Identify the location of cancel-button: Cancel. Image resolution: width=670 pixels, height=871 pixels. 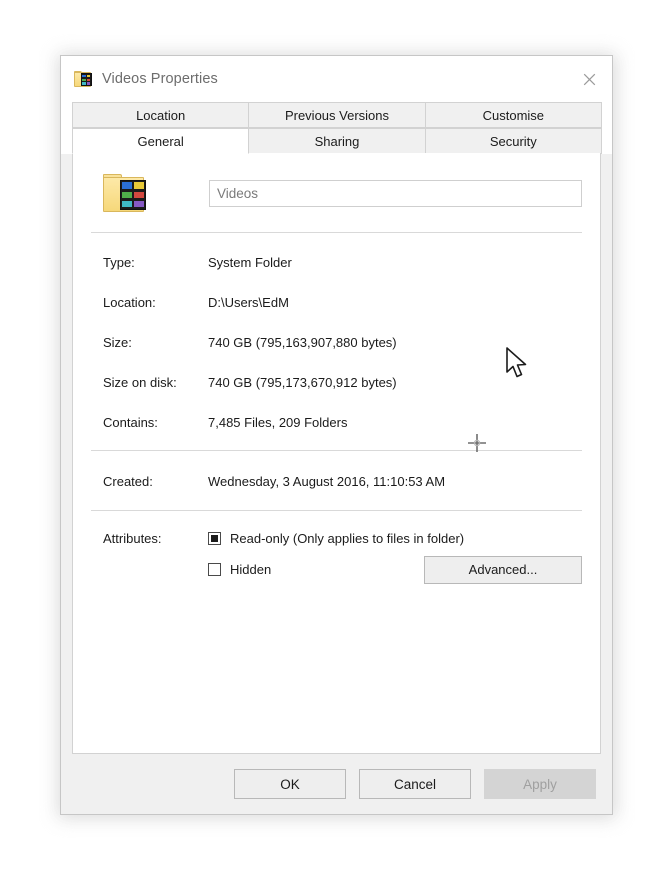
(415, 784).